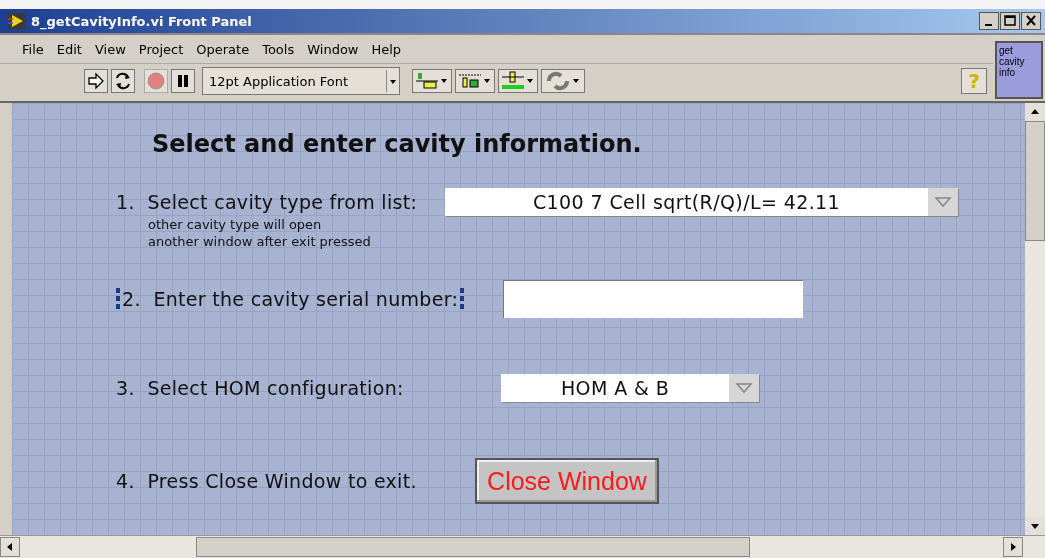  Describe the element at coordinates (1031, 21) in the screenshot. I see `close-icon` at that location.